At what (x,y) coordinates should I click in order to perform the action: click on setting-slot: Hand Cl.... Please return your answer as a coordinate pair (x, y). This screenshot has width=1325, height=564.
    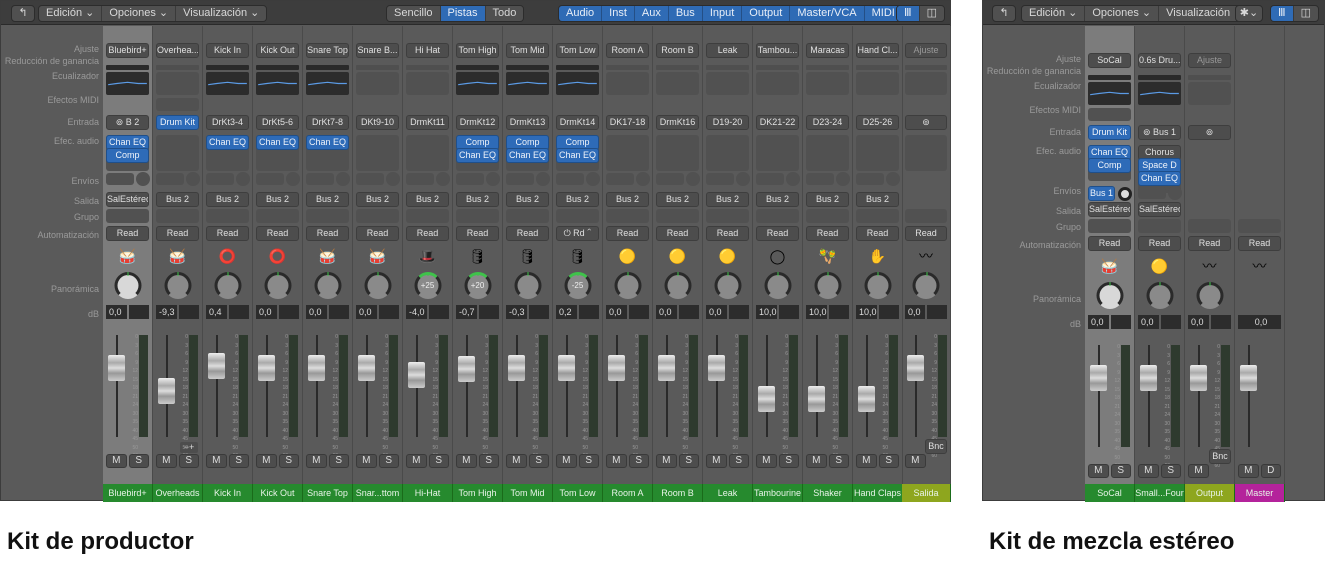
    Looking at the image, I should click on (877, 50).